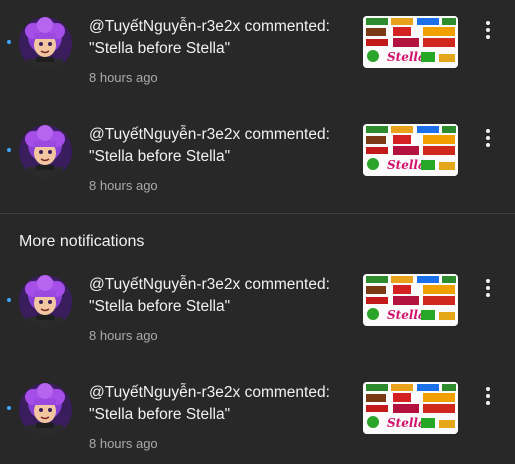  What do you see at coordinates (82, 241) in the screenshot?
I see `section-heading: More notifications` at bounding box center [82, 241].